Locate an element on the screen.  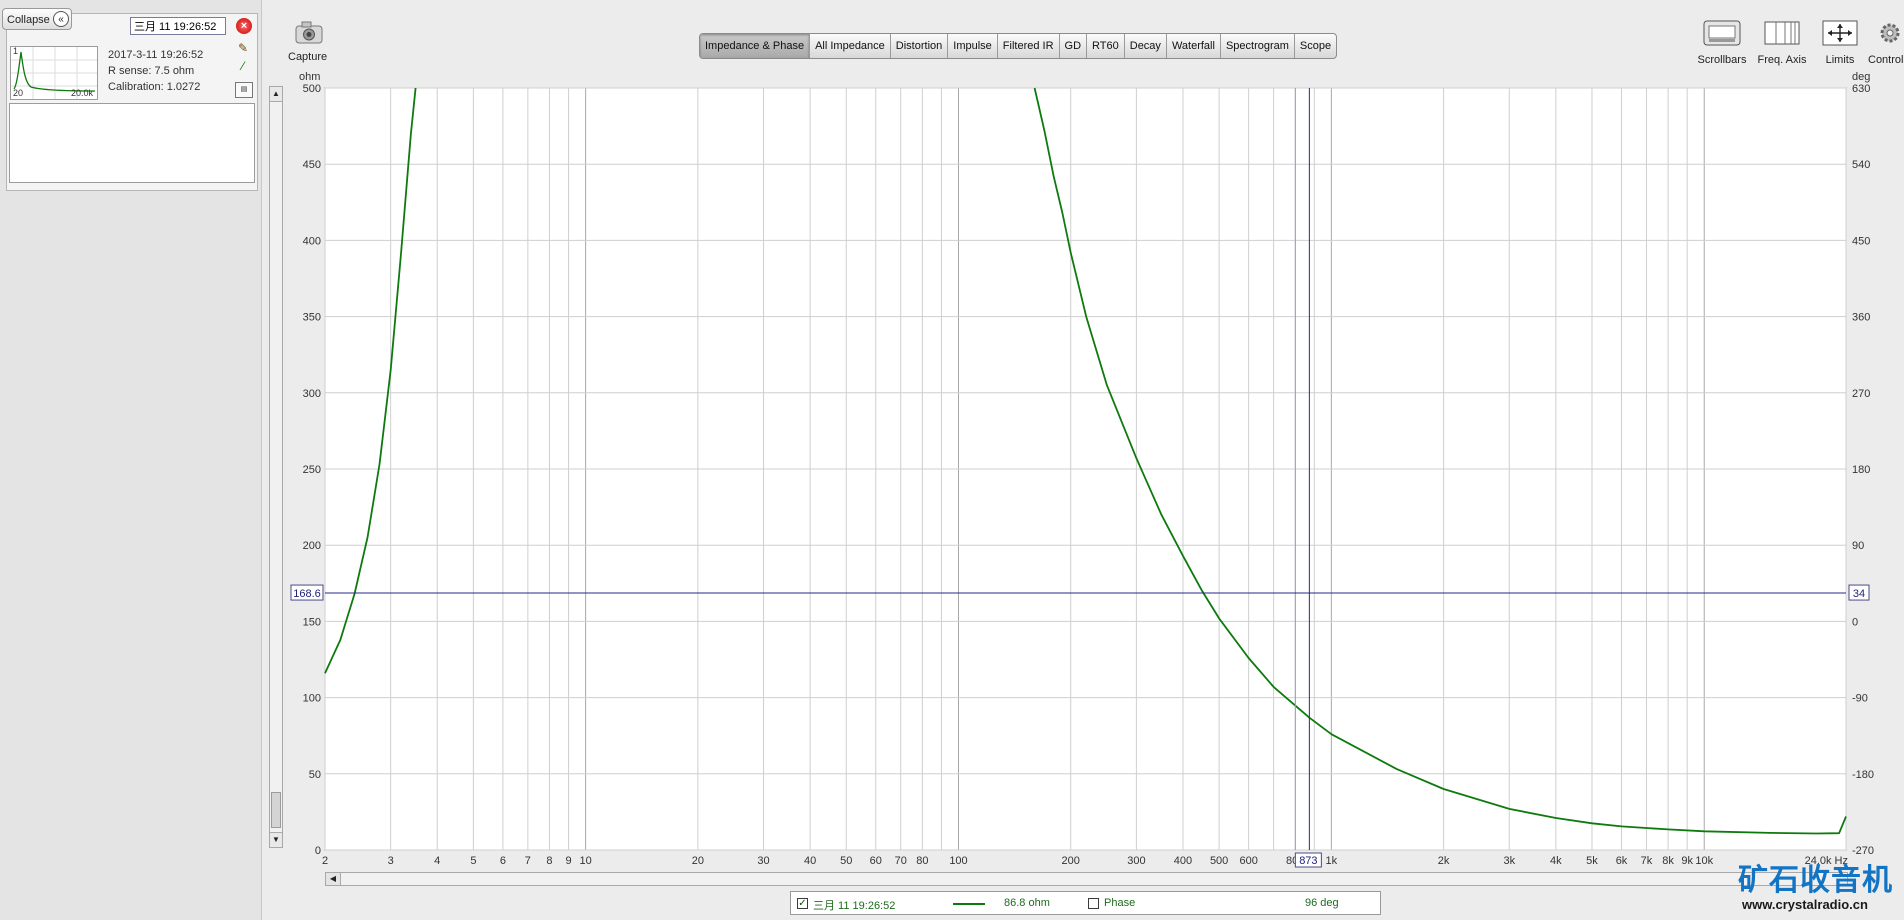
x-tick-label: 7 is located at coordinates (528, 861).